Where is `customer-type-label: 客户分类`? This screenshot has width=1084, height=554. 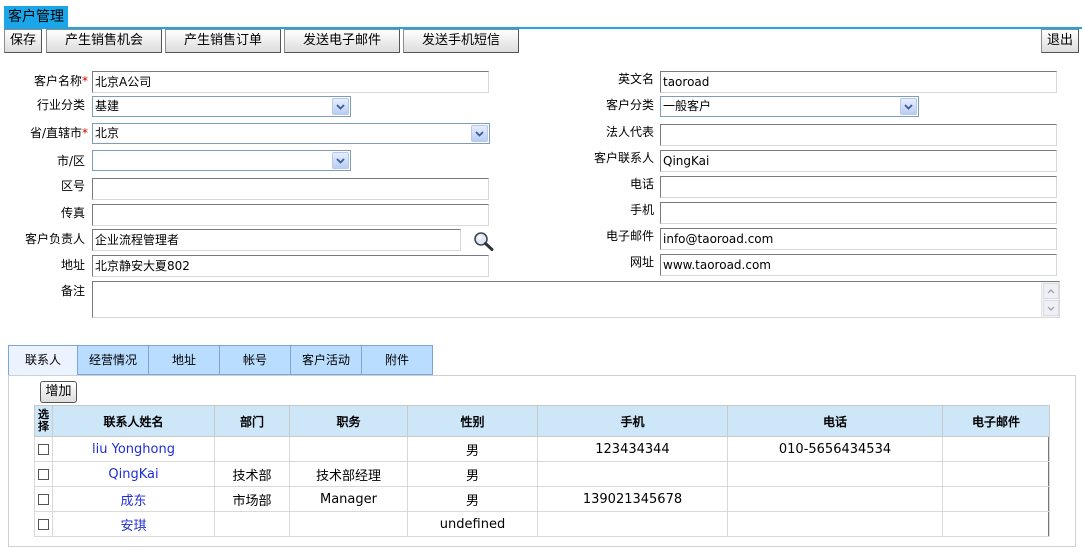
customer-type-label: 客户分类 is located at coordinates (629, 105).